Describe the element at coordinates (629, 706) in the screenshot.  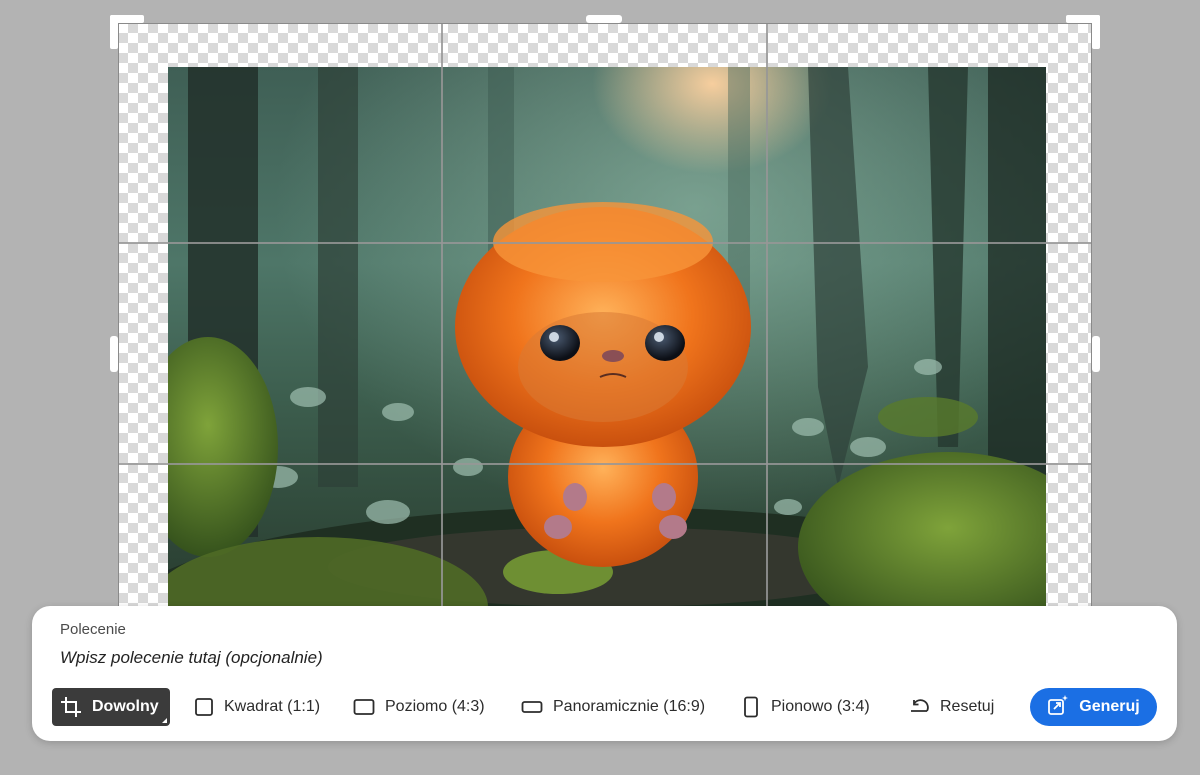
I see `aspect-widescreen-label: Panoramicznie (16:9)` at that location.